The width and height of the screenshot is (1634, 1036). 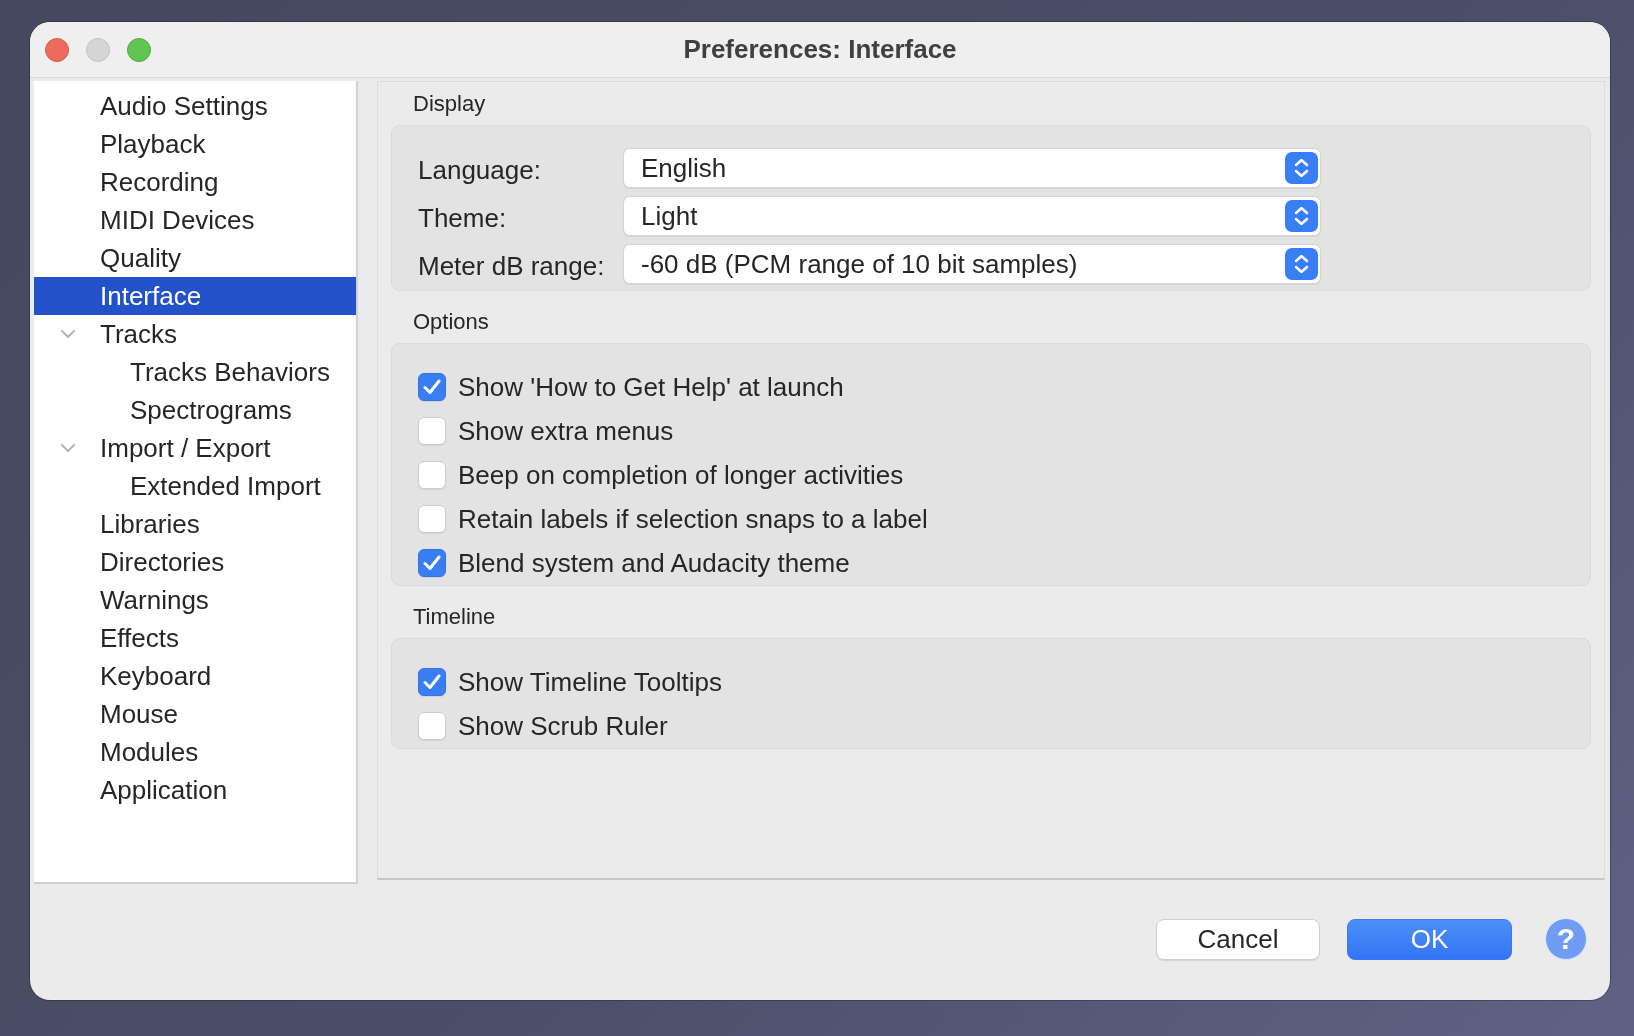 What do you see at coordinates (972, 264) in the screenshot?
I see `dropdown: -60 dB (PCM range of 10 bit samples)` at bounding box center [972, 264].